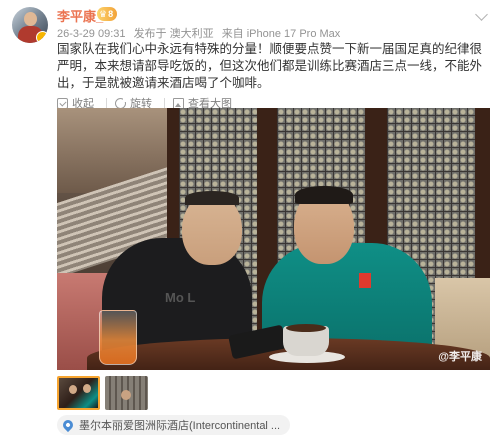 This screenshot has height=440, width=500. I want to click on collapse-icon, so click(62, 103).